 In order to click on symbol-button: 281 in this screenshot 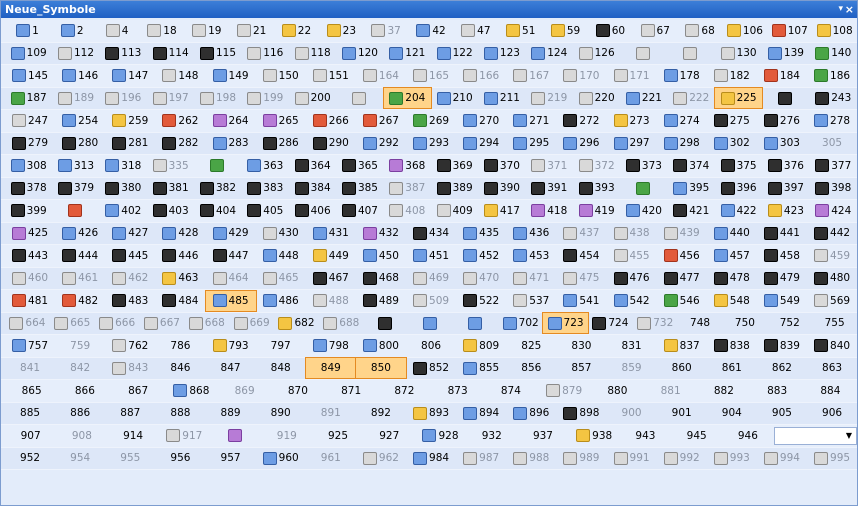, I will do `click(130, 143)`.